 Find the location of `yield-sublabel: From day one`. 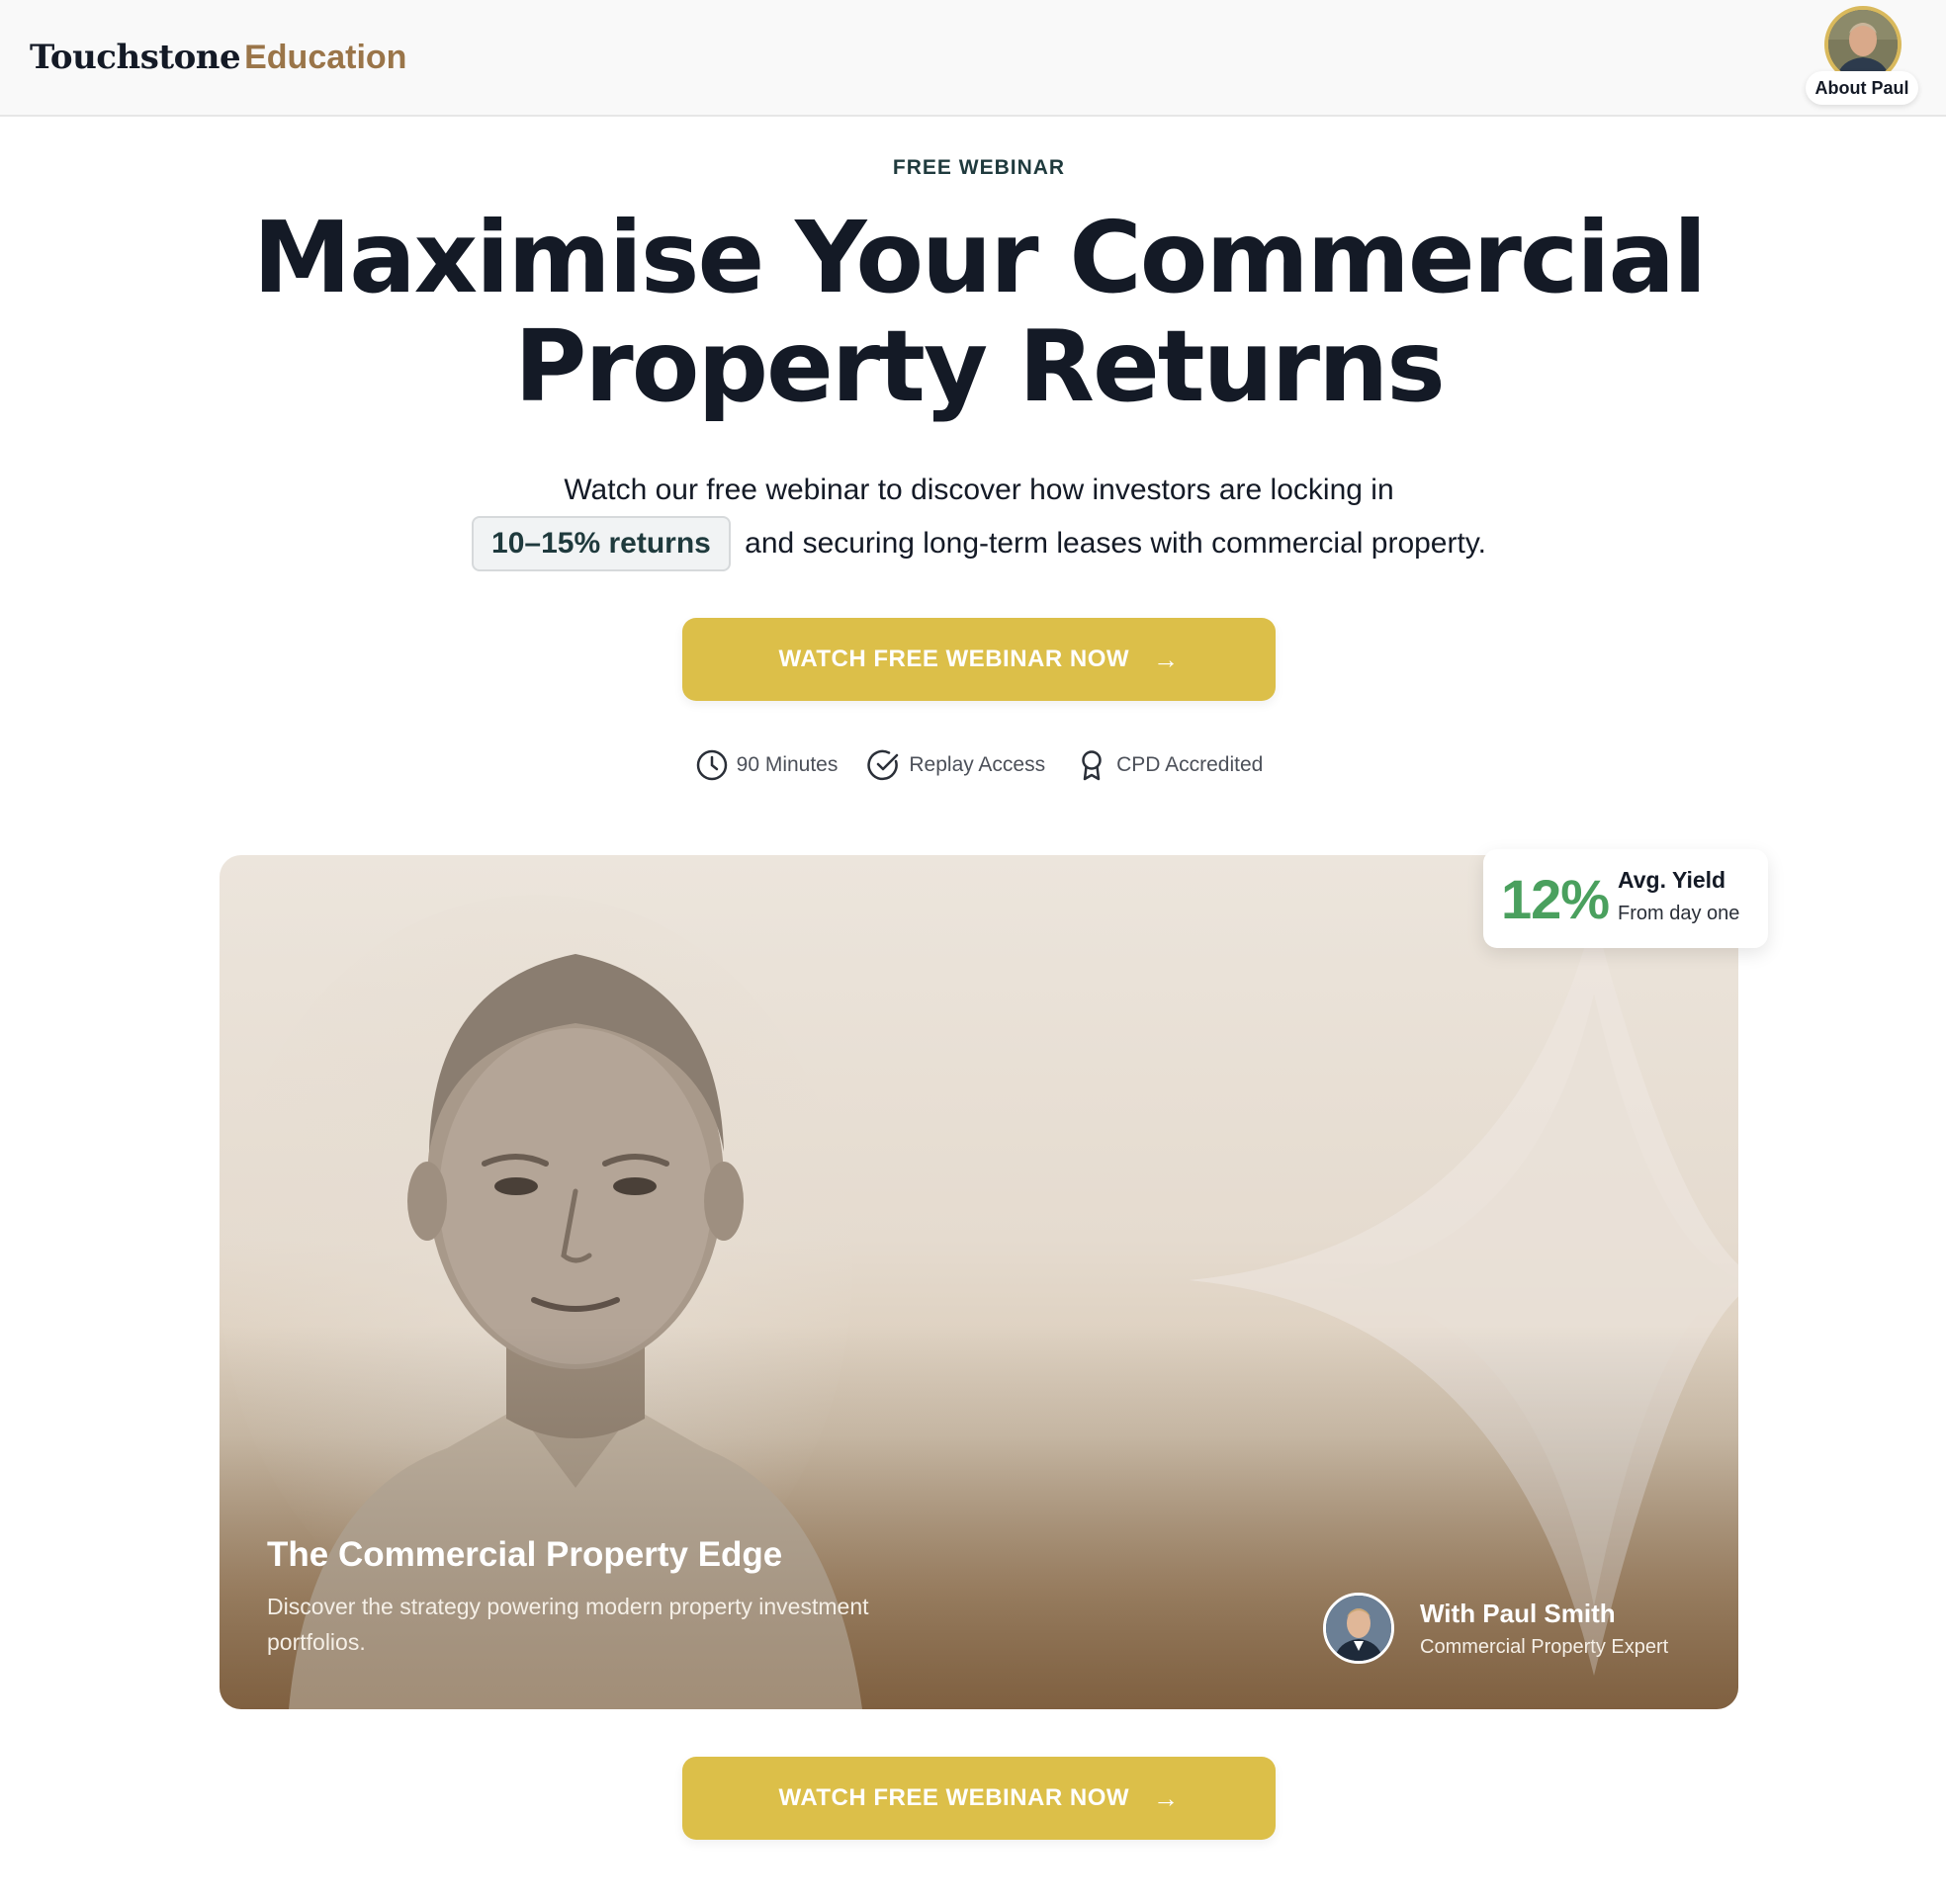

yield-sublabel: From day one is located at coordinates (1679, 913).